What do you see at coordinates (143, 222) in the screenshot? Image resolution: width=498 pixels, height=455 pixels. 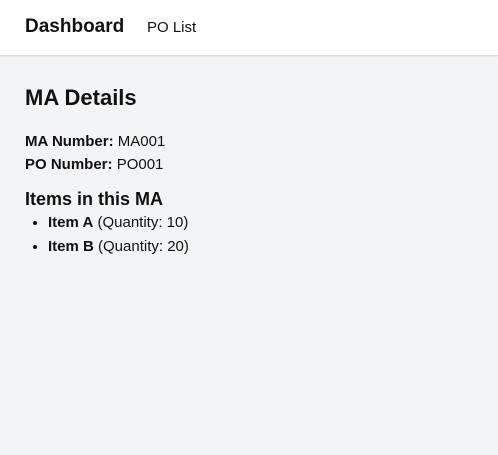 I see `item-quantity: (Quantity: 10)` at bounding box center [143, 222].